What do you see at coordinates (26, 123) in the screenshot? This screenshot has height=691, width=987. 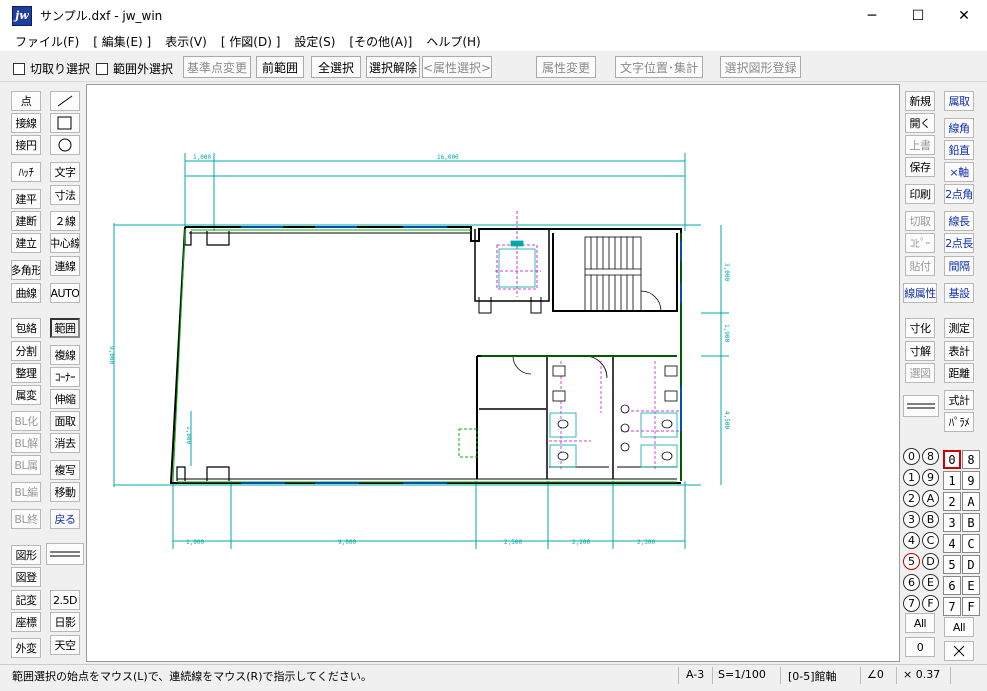 I see `tangent-tool-button: 接線` at bounding box center [26, 123].